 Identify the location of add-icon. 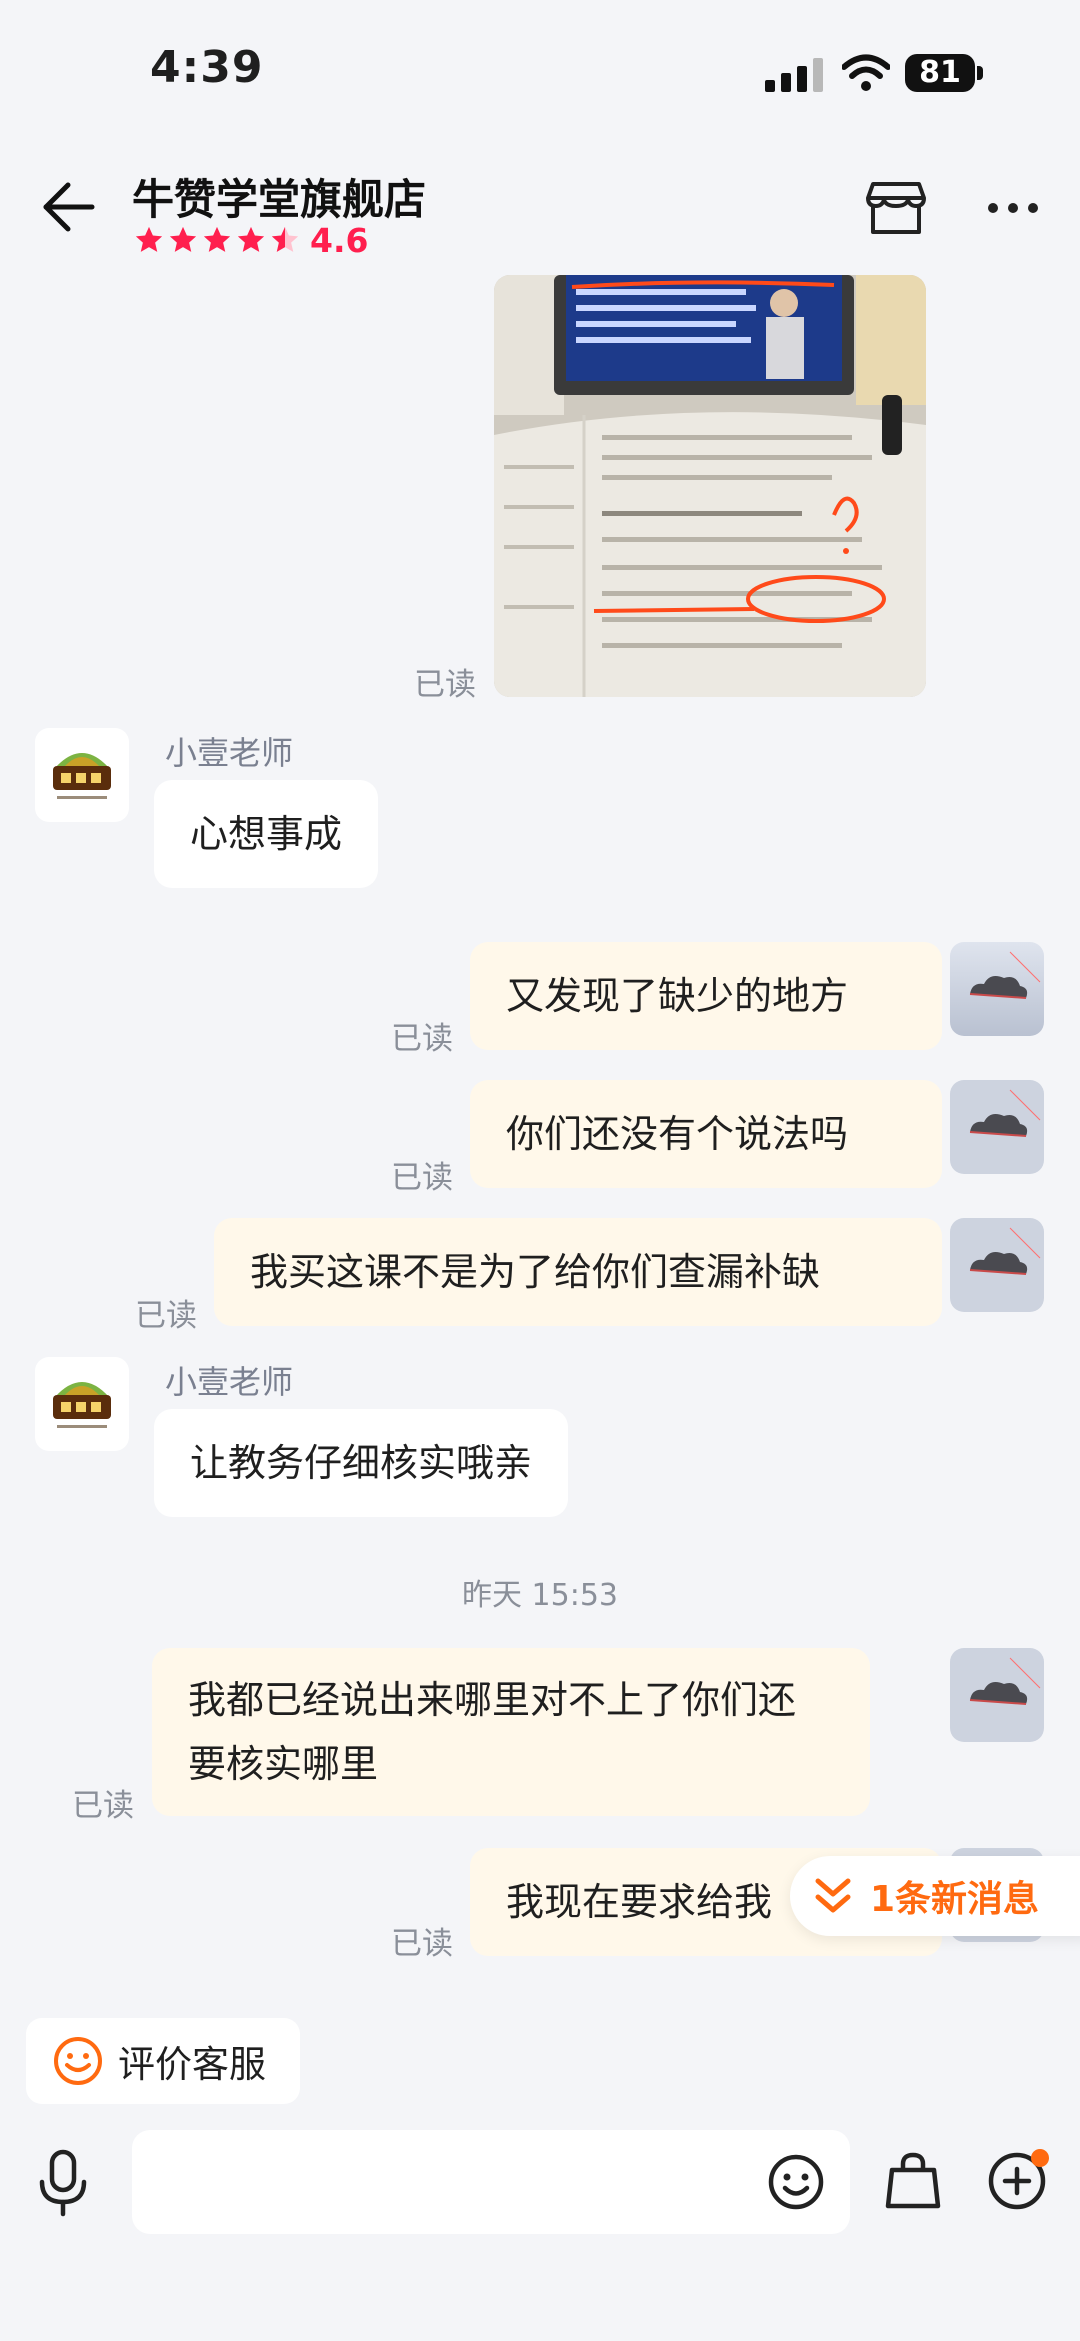
(1019, 2179).